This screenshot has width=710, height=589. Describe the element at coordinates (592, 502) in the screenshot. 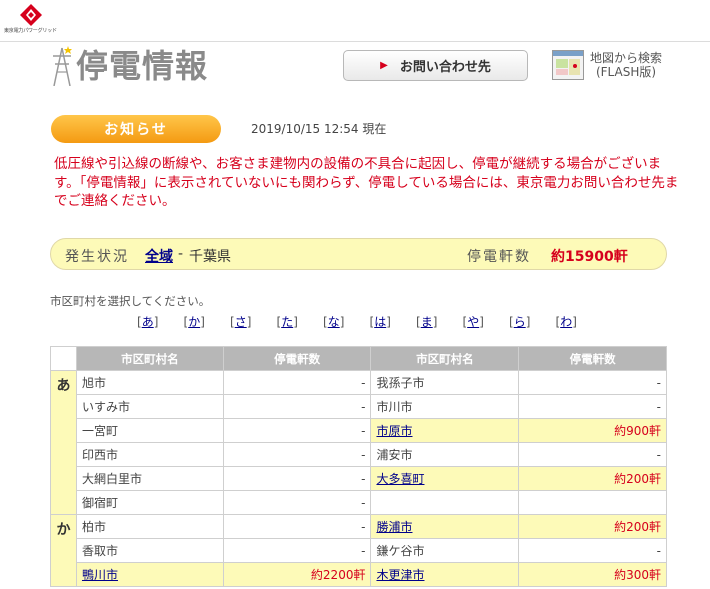

I see `outage-count-cell` at that location.